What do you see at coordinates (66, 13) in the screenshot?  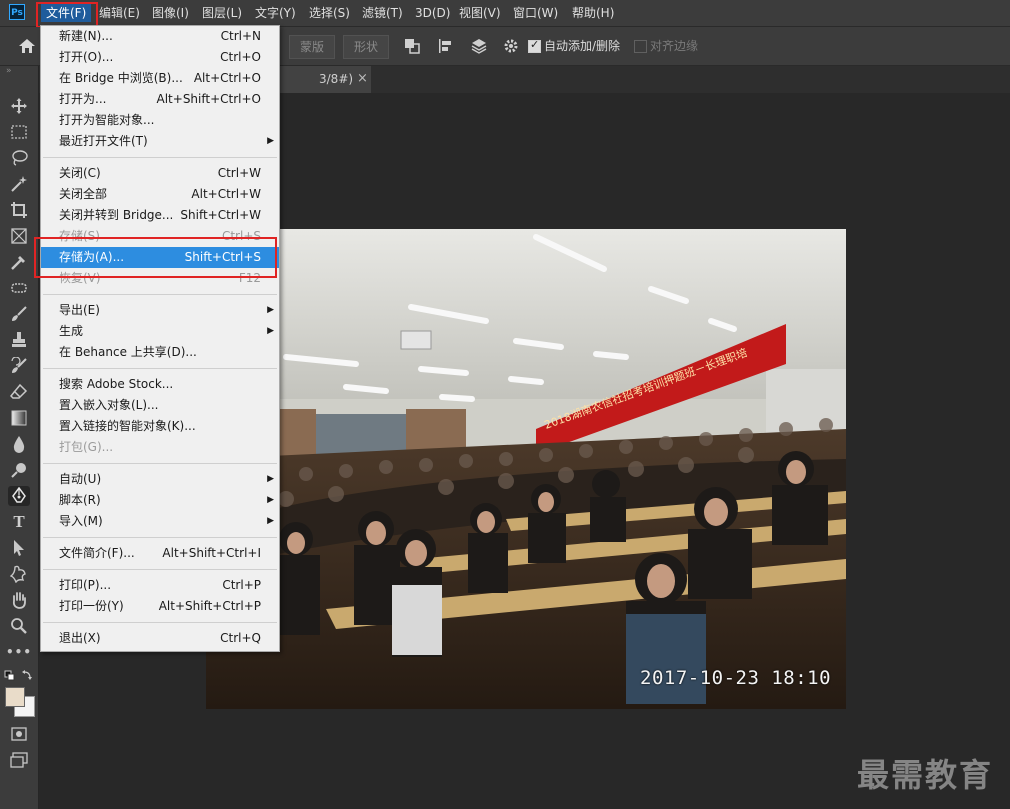 I see `menu-file: 文件(F)` at bounding box center [66, 13].